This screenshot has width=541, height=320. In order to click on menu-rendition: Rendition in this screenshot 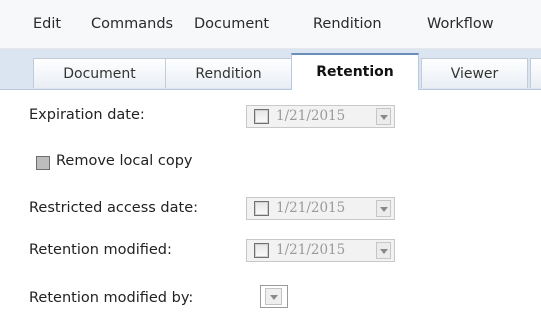, I will do `click(347, 24)`.